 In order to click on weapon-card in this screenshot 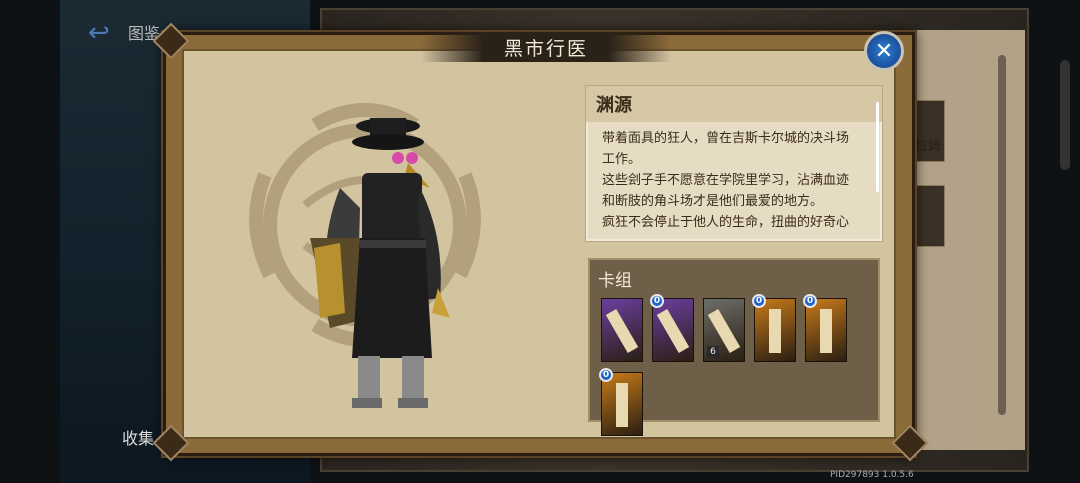, I will do `click(622, 330)`.